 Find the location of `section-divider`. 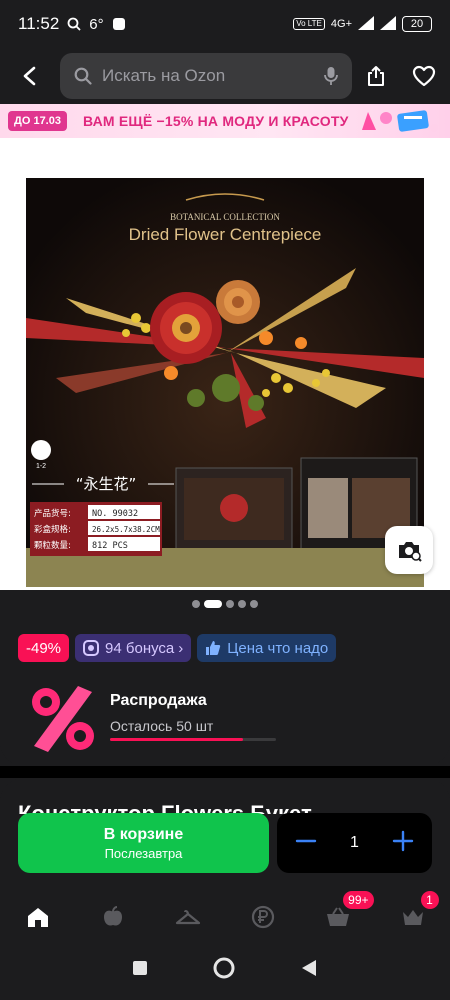

section-divider is located at coordinates (225, 772).